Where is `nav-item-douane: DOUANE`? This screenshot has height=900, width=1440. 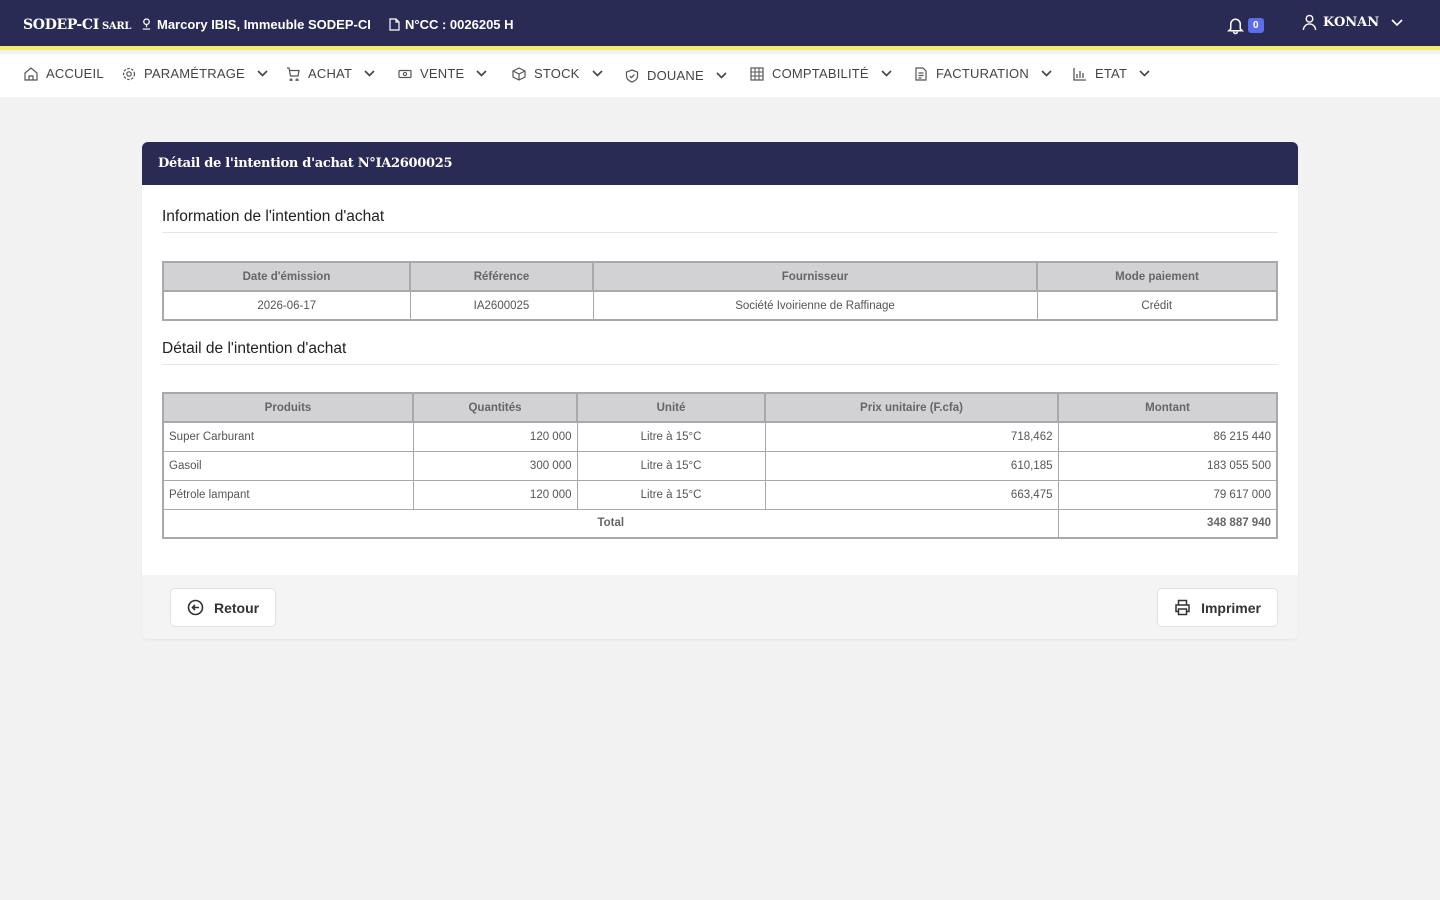
nav-item-douane: DOUANE is located at coordinates (676, 75).